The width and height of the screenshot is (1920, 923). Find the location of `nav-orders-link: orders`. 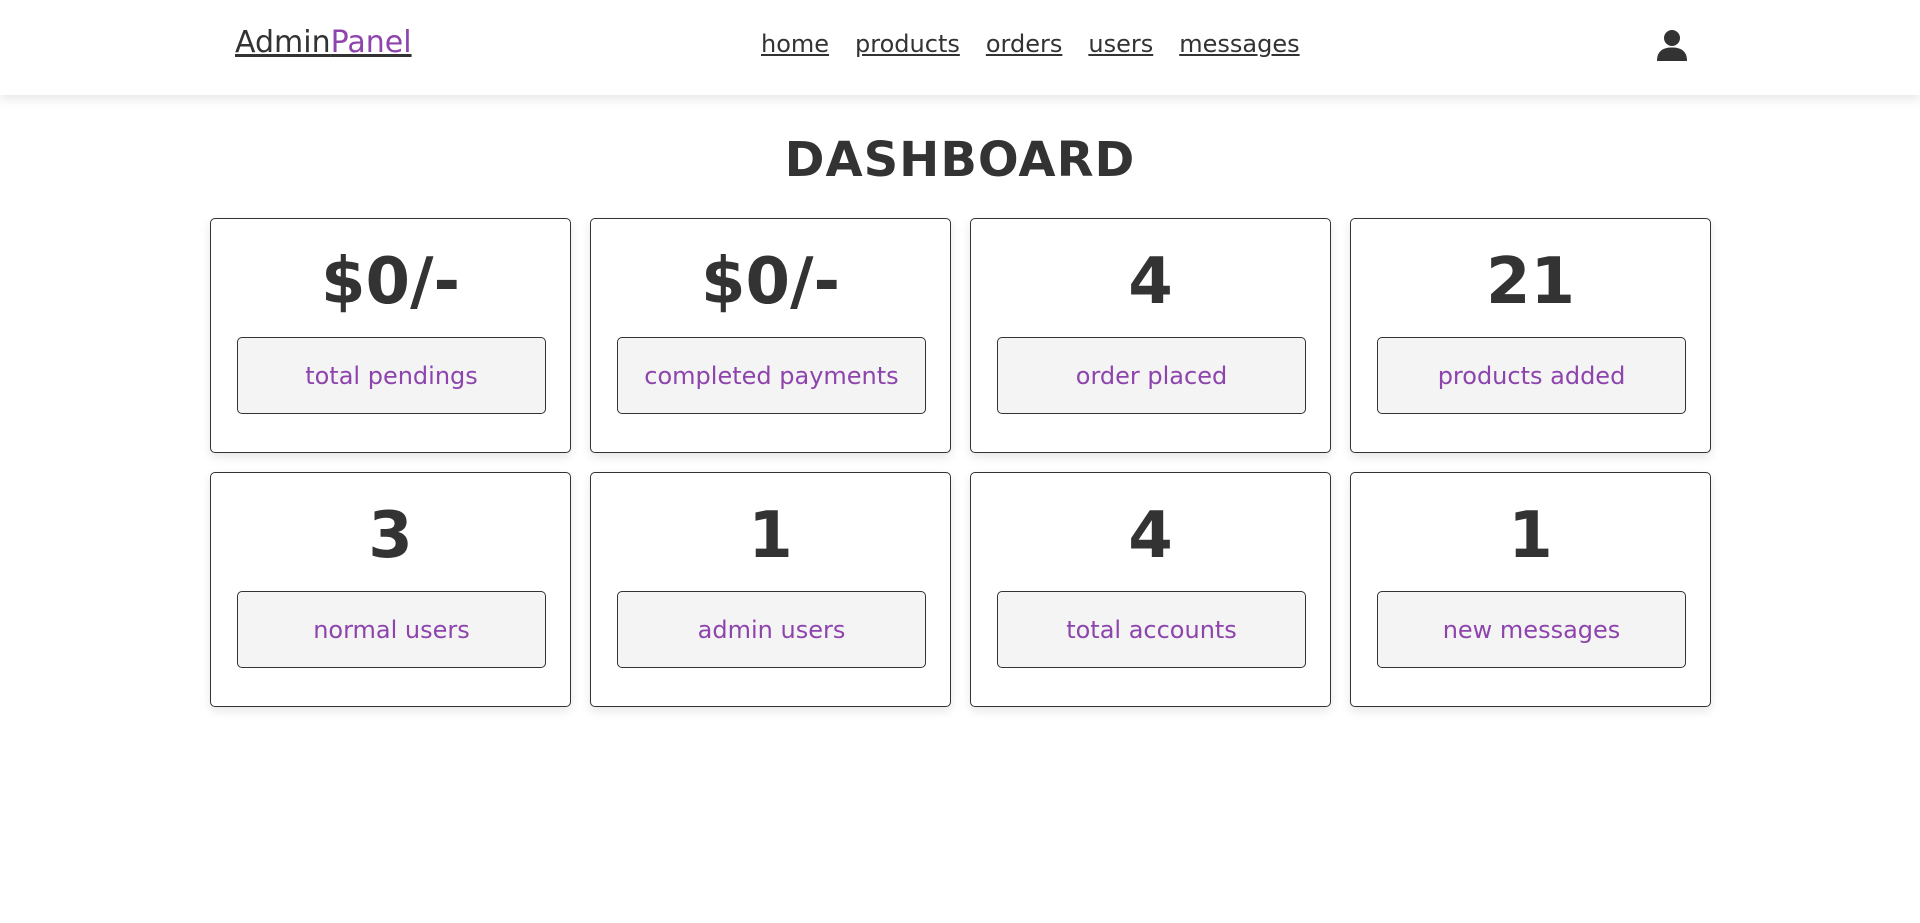

nav-orders-link: orders is located at coordinates (1024, 44).